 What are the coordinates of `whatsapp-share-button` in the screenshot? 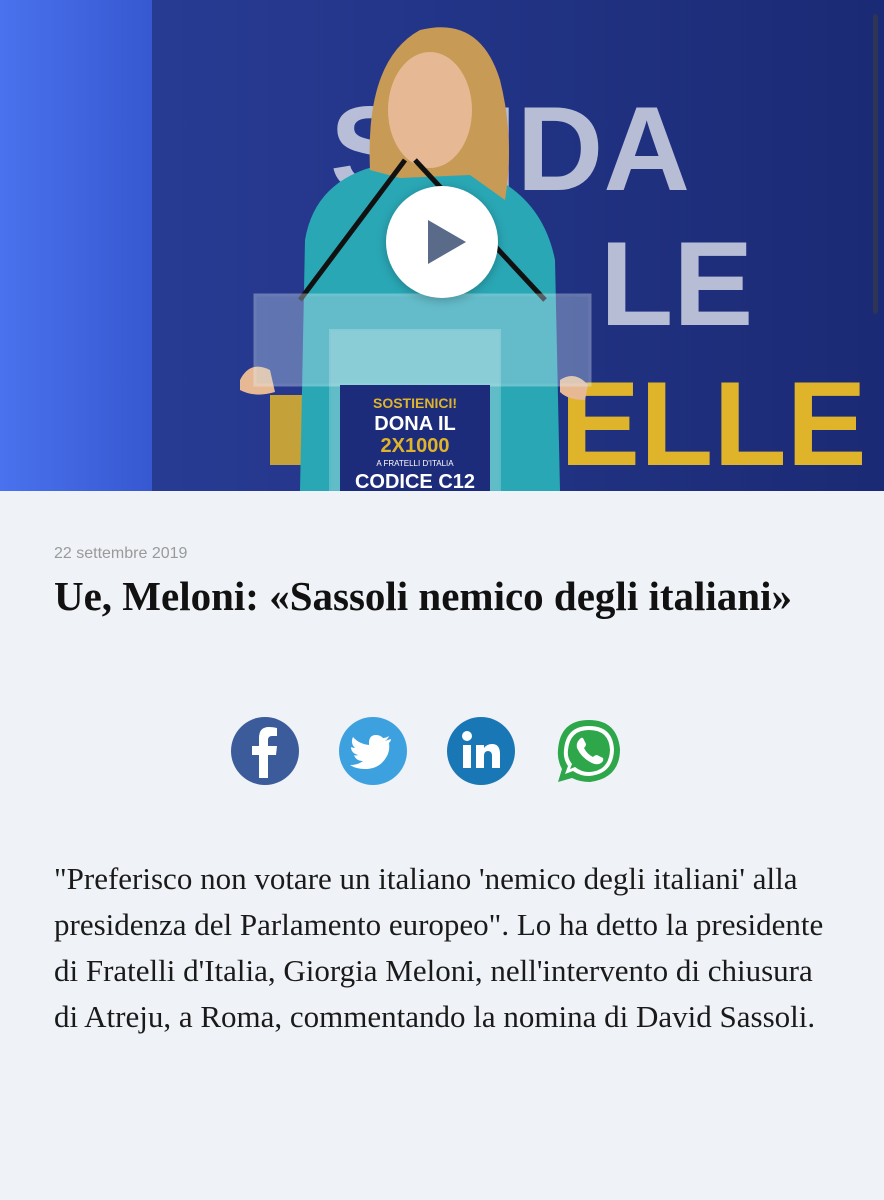 It's located at (589, 751).